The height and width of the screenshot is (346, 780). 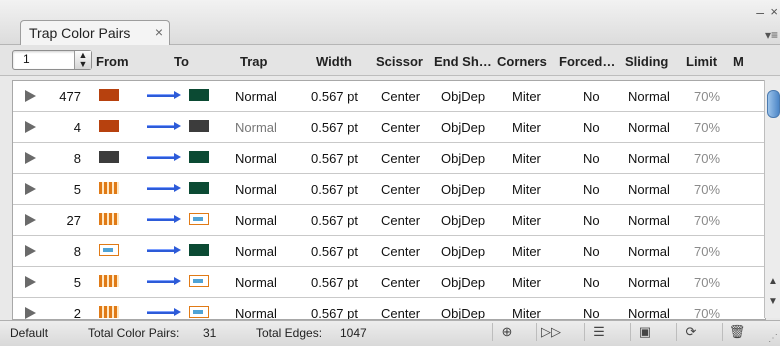 I want to click on col-m: M, so click(x=738, y=61).